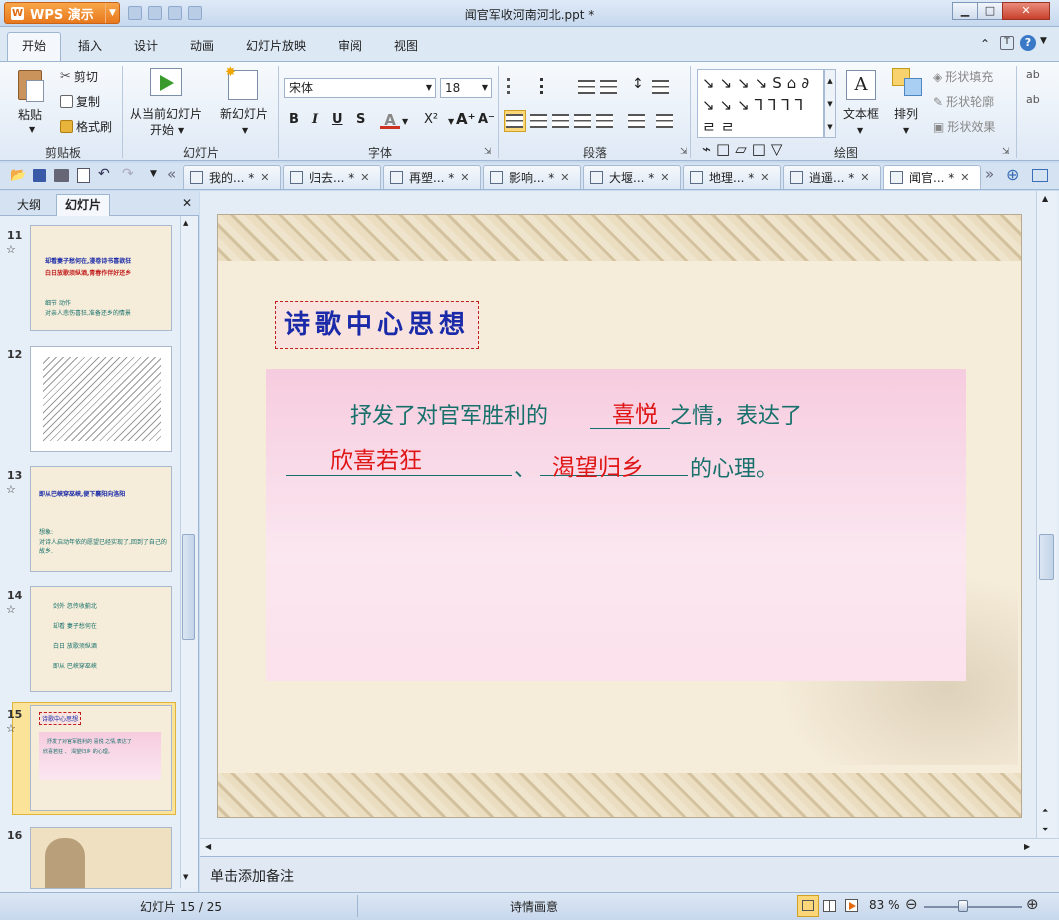 The width and height of the screenshot is (1059, 920). Describe the element at coordinates (1026, 11) in the screenshot. I see `close-button: ✕` at that location.